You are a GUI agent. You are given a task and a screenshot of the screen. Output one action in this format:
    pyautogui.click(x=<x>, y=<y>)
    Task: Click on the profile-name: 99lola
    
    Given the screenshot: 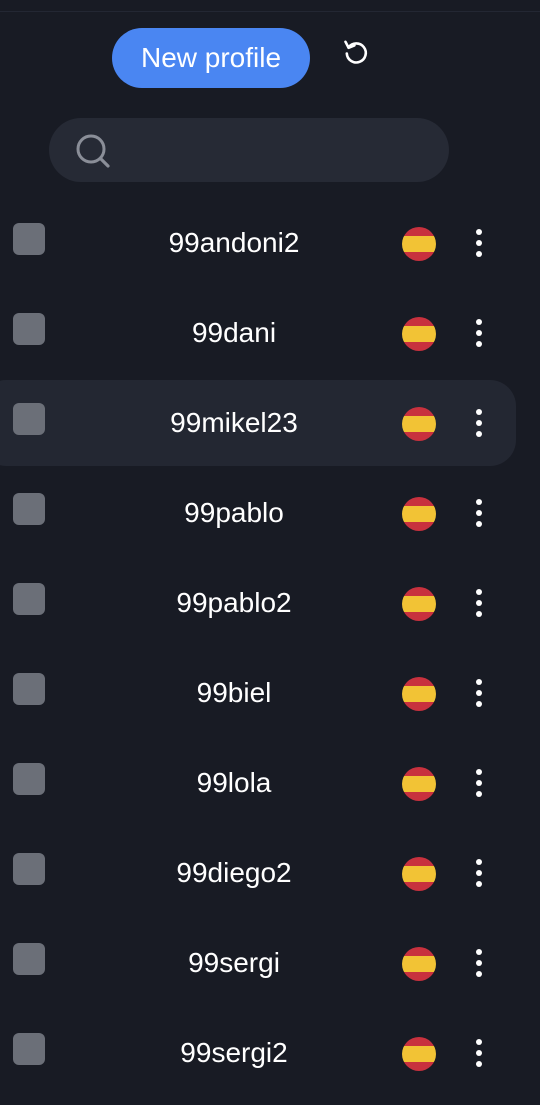 What is the action you would take?
    pyautogui.click(x=234, y=782)
    